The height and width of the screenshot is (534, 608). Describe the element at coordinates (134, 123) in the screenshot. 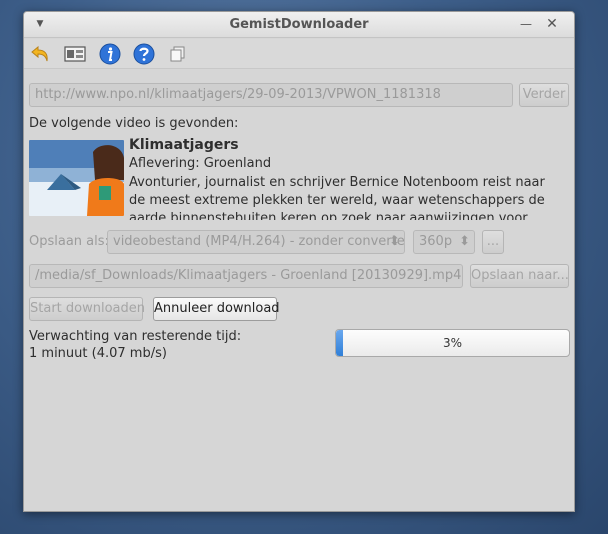

I see `found-label: De volgende video is gevonden:` at that location.